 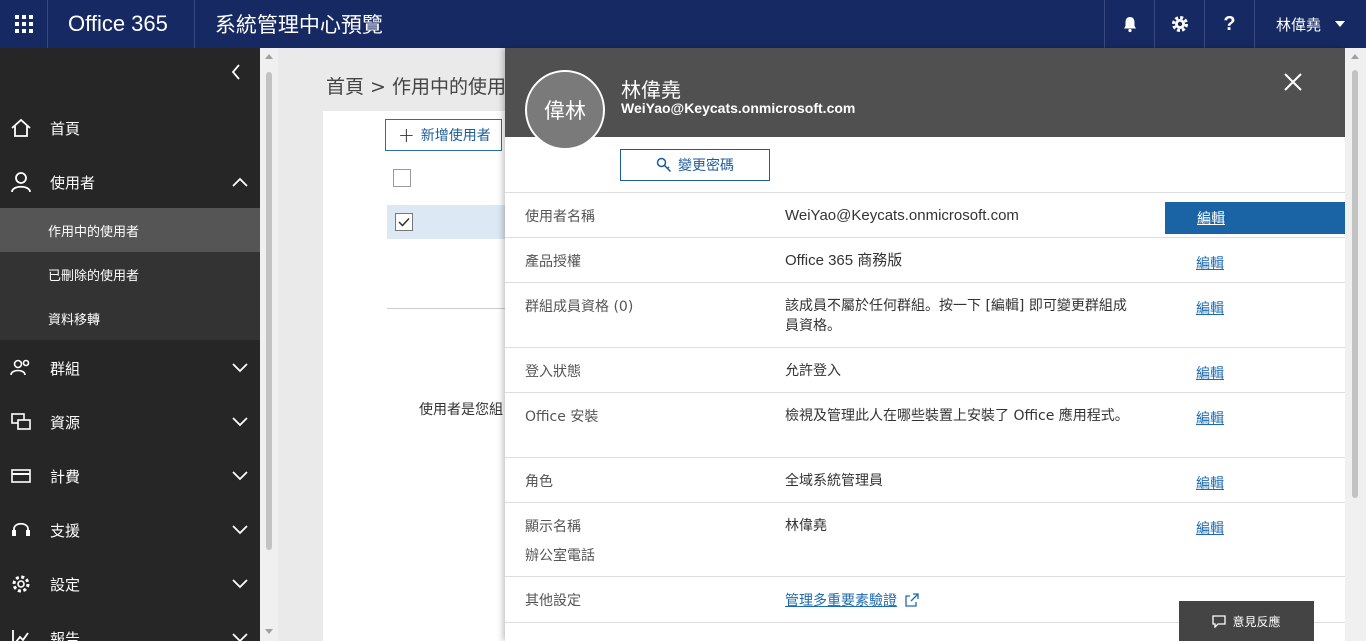 I want to click on sidebar-item-home: 首頁, so click(x=130, y=128).